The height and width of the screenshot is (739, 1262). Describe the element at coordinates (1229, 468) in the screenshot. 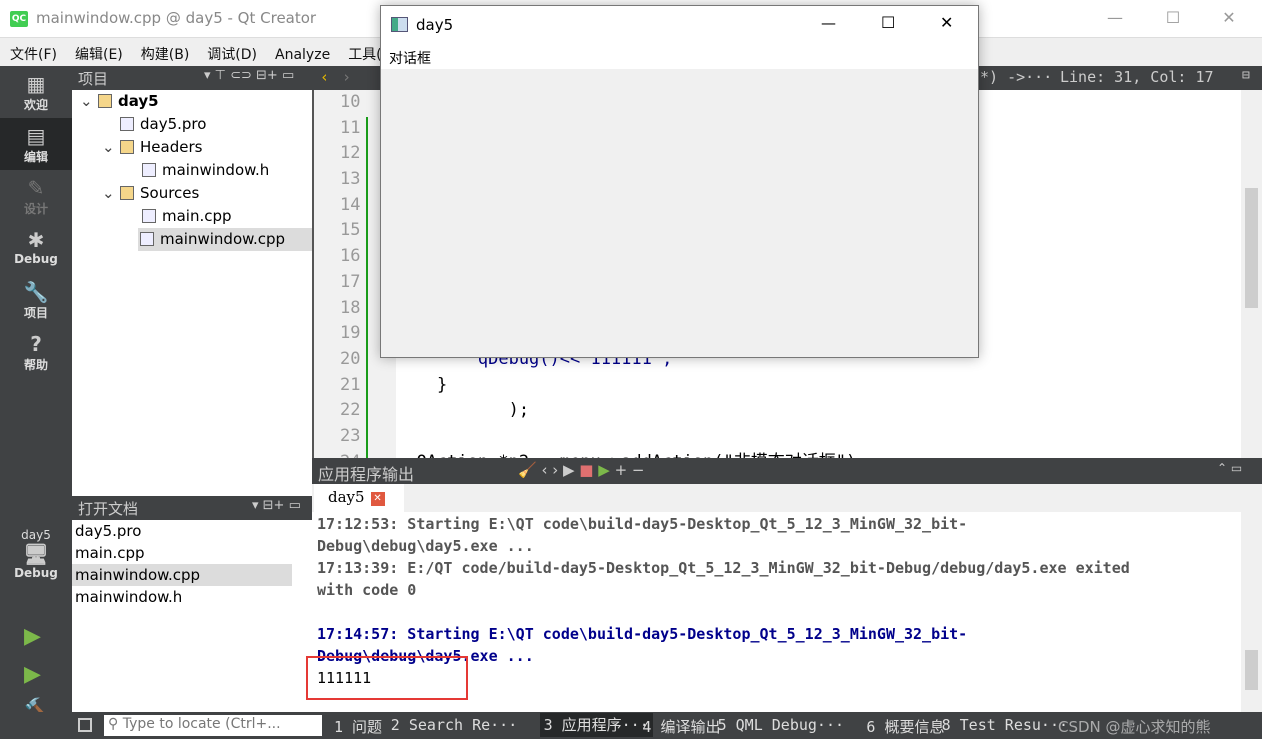

I see `maximize-pane-icon: ⌃ ▭` at that location.